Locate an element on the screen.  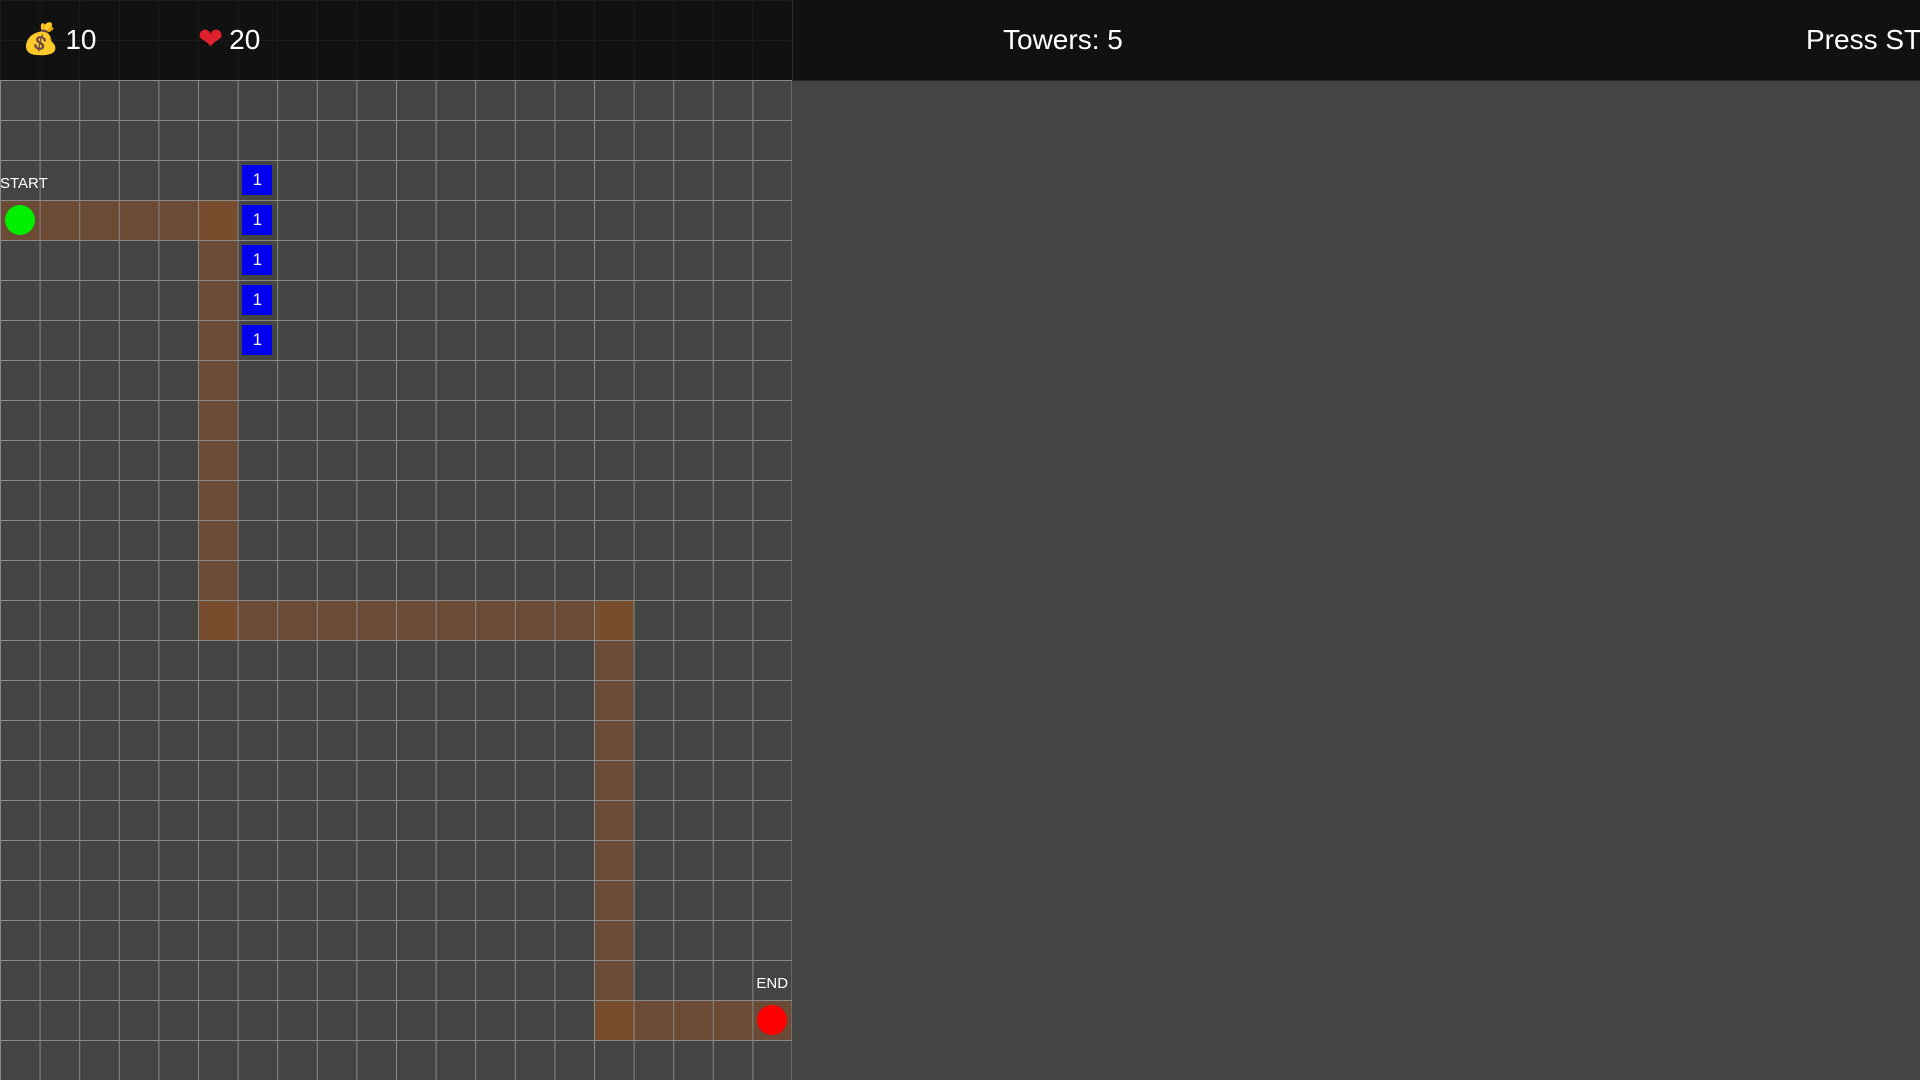
start-prompt: Press ST is located at coordinates (1863, 40).